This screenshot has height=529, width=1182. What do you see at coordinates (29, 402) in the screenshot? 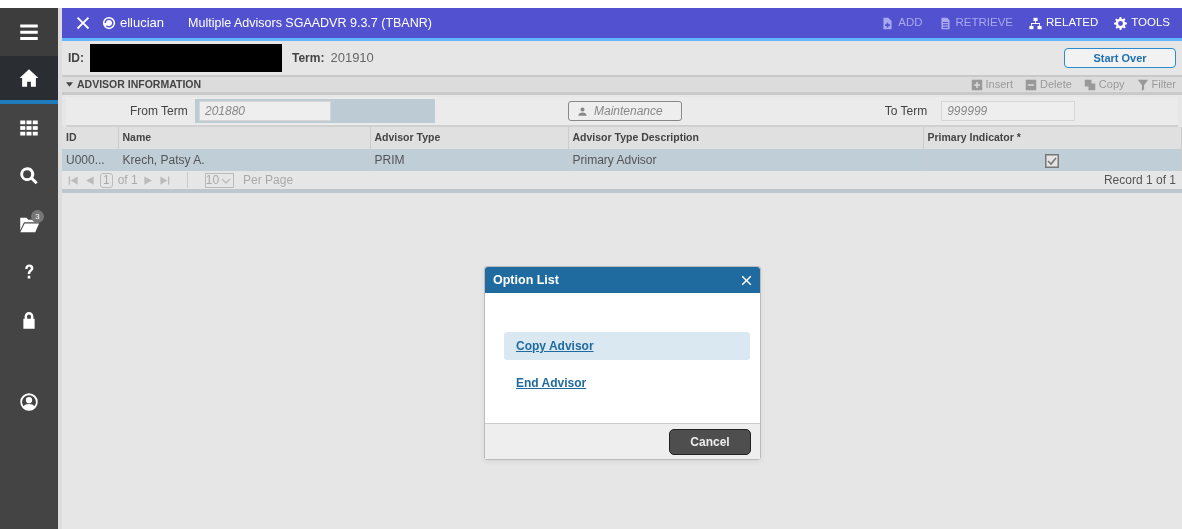
I see `user-avatar-icon` at bounding box center [29, 402].